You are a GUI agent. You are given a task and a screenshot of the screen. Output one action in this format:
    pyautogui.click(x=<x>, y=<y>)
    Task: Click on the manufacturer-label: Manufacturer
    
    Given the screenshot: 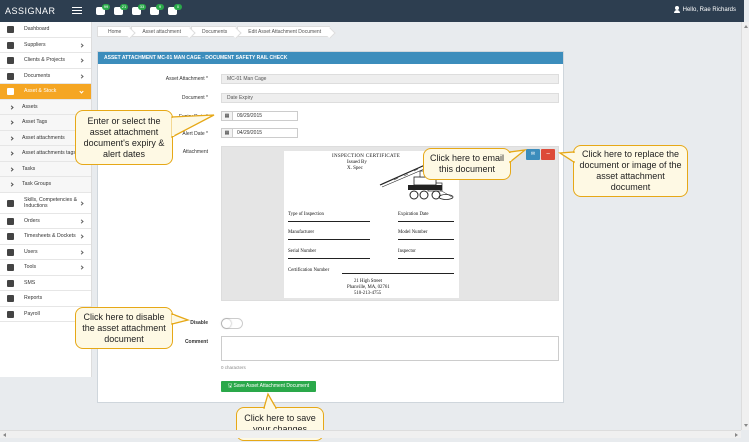 What is the action you would take?
    pyautogui.click(x=301, y=232)
    